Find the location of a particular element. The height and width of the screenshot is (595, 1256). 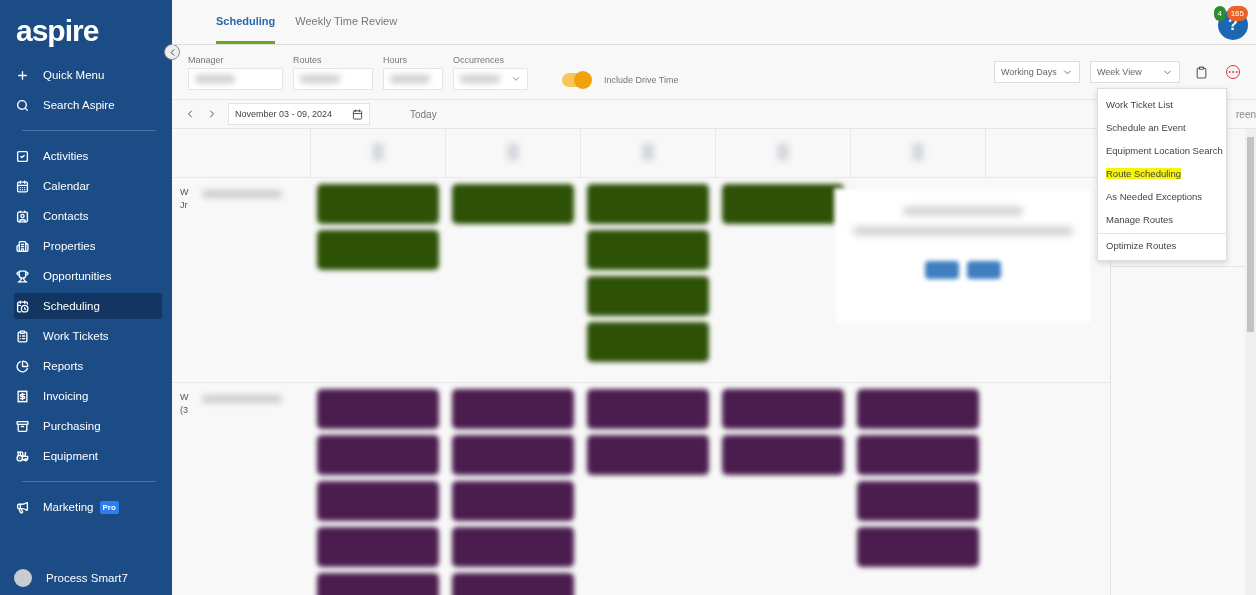

calendar-clock-icon is located at coordinates (22, 306).